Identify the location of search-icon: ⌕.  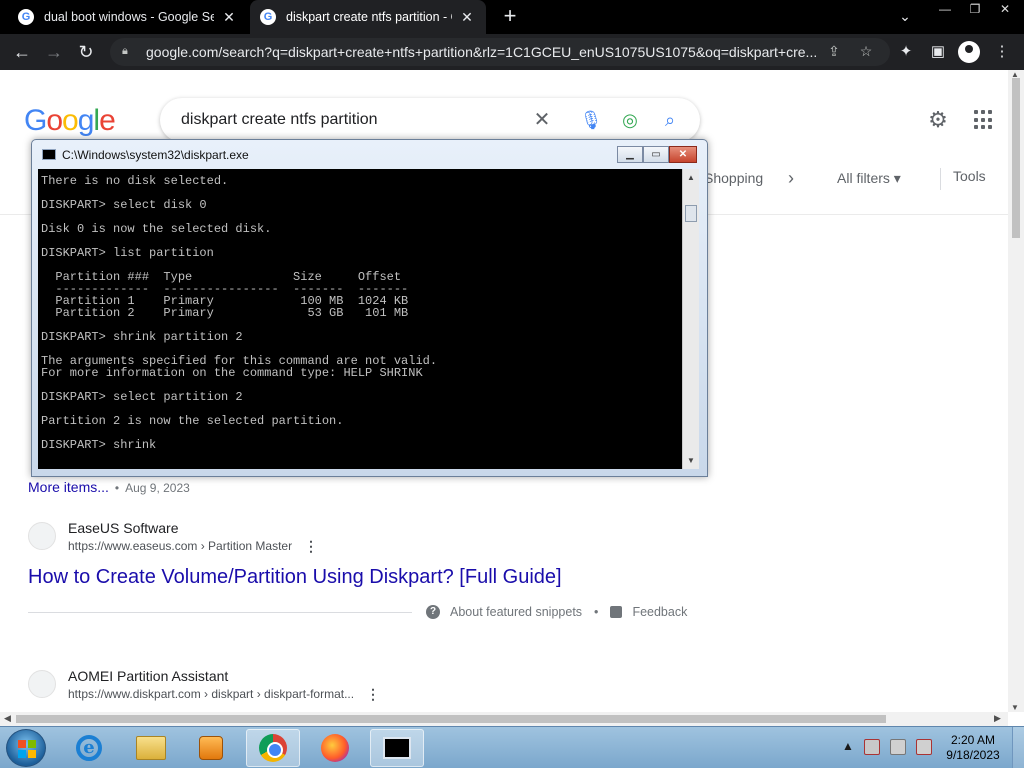
(670, 120).